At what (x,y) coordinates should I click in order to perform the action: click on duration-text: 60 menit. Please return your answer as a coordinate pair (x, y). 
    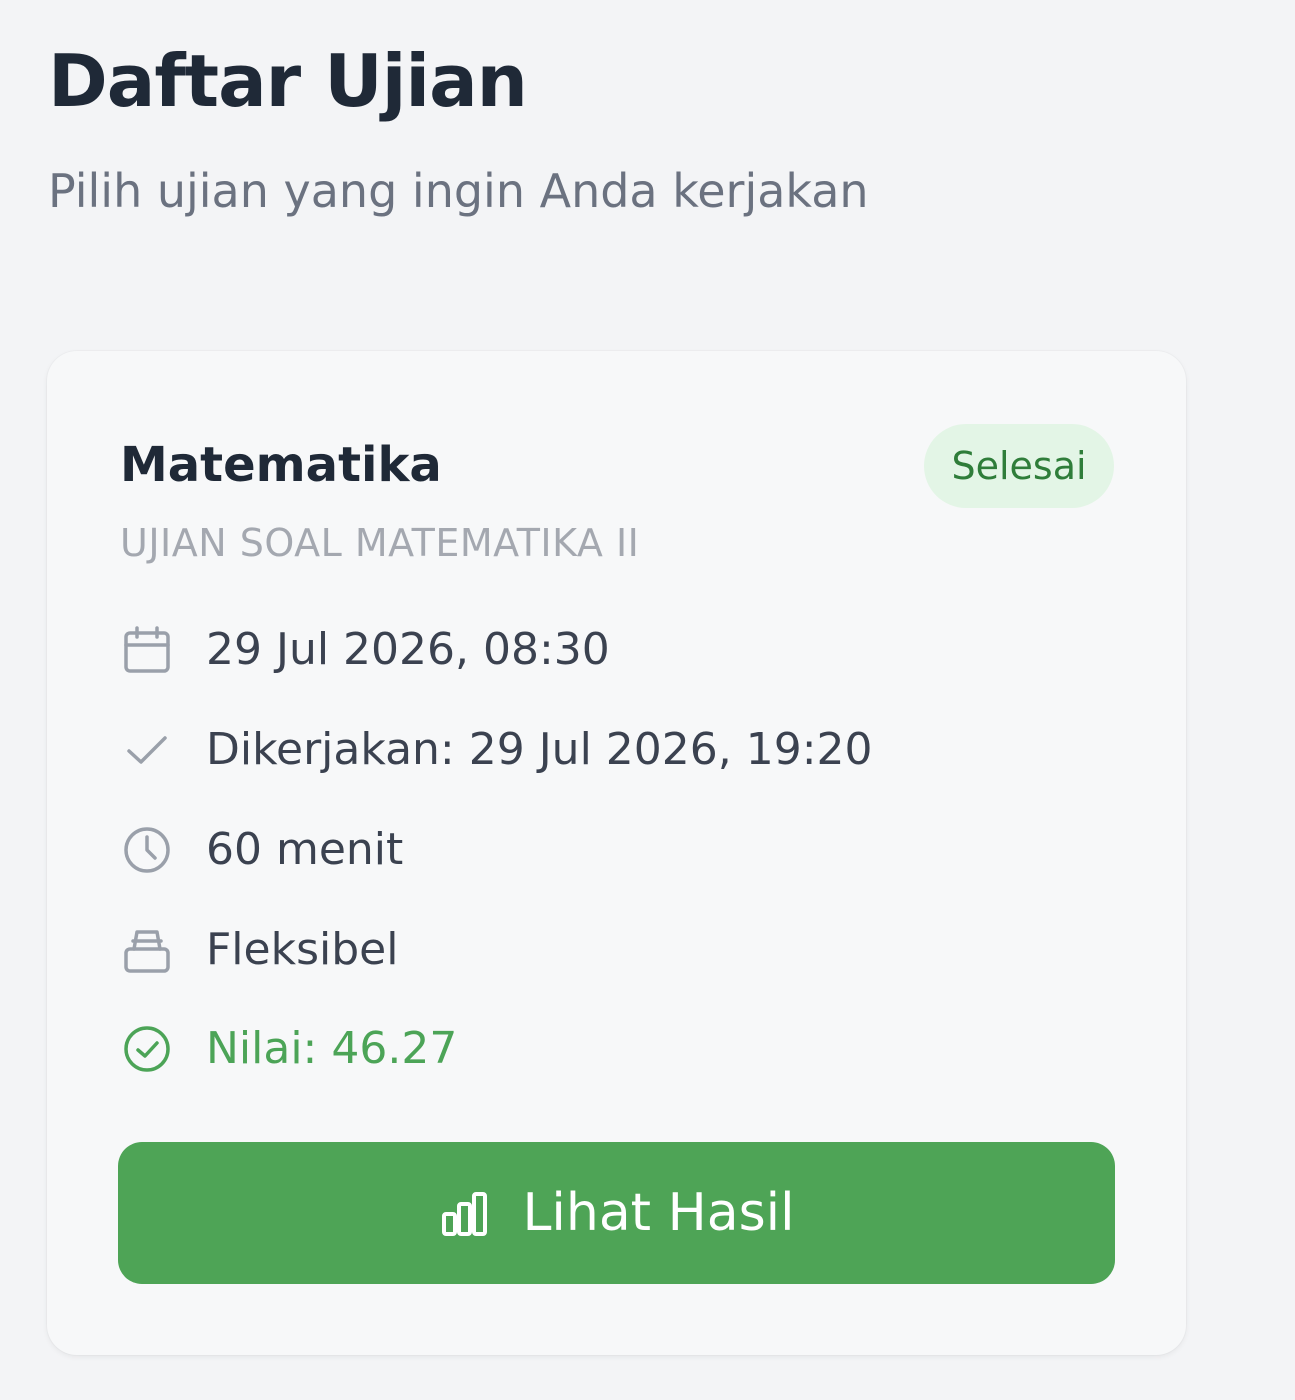
    Looking at the image, I should click on (305, 849).